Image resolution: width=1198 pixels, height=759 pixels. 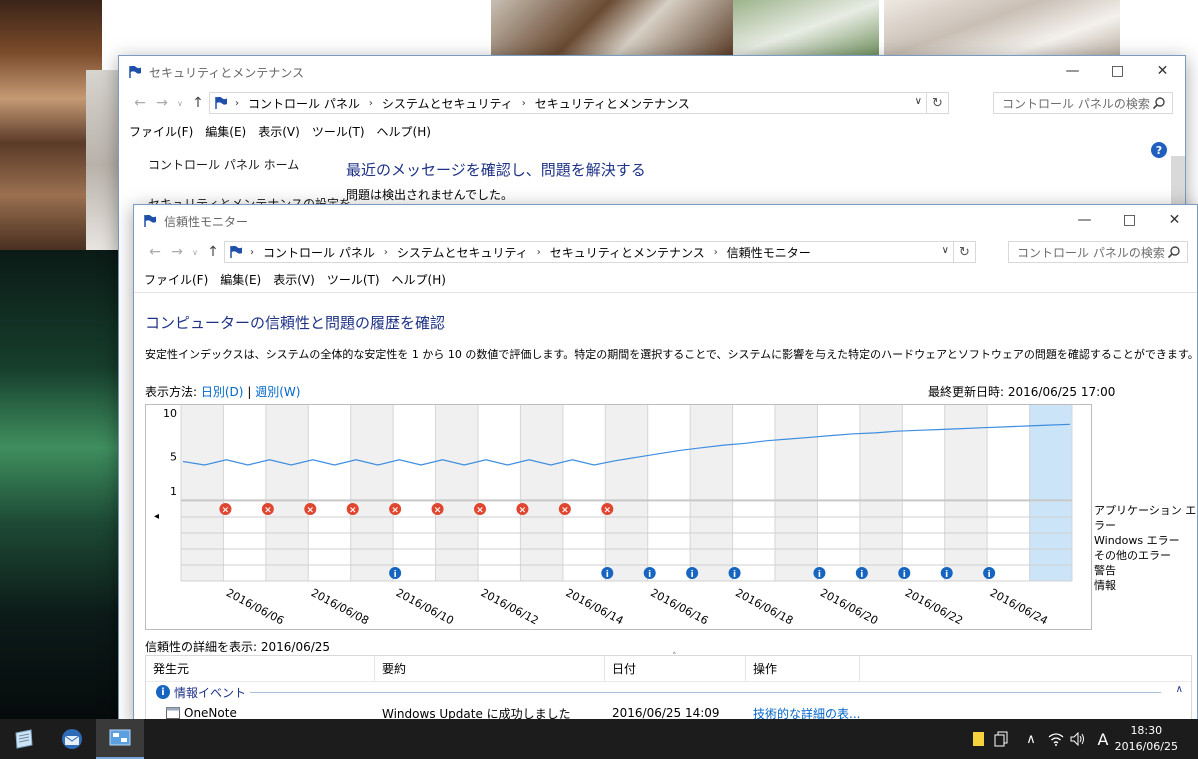 What do you see at coordinates (163, 692) in the screenshot?
I see `info-icon: i` at bounding box center [163, 692].